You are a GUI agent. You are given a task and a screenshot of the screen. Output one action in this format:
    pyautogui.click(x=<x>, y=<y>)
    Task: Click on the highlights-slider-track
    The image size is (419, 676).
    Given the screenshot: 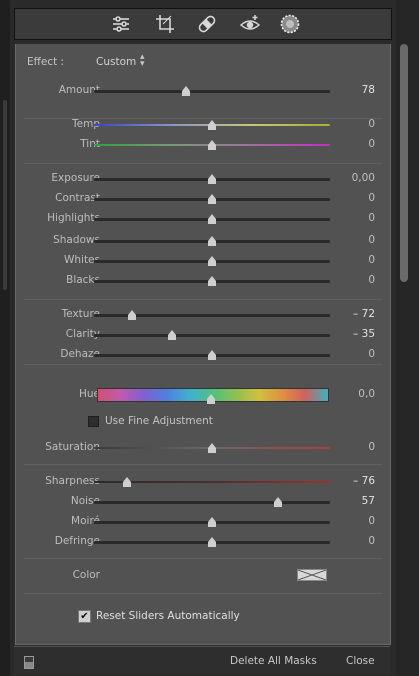 What is the action you would take?
    pyautogui.click(x=212, y=219)
    